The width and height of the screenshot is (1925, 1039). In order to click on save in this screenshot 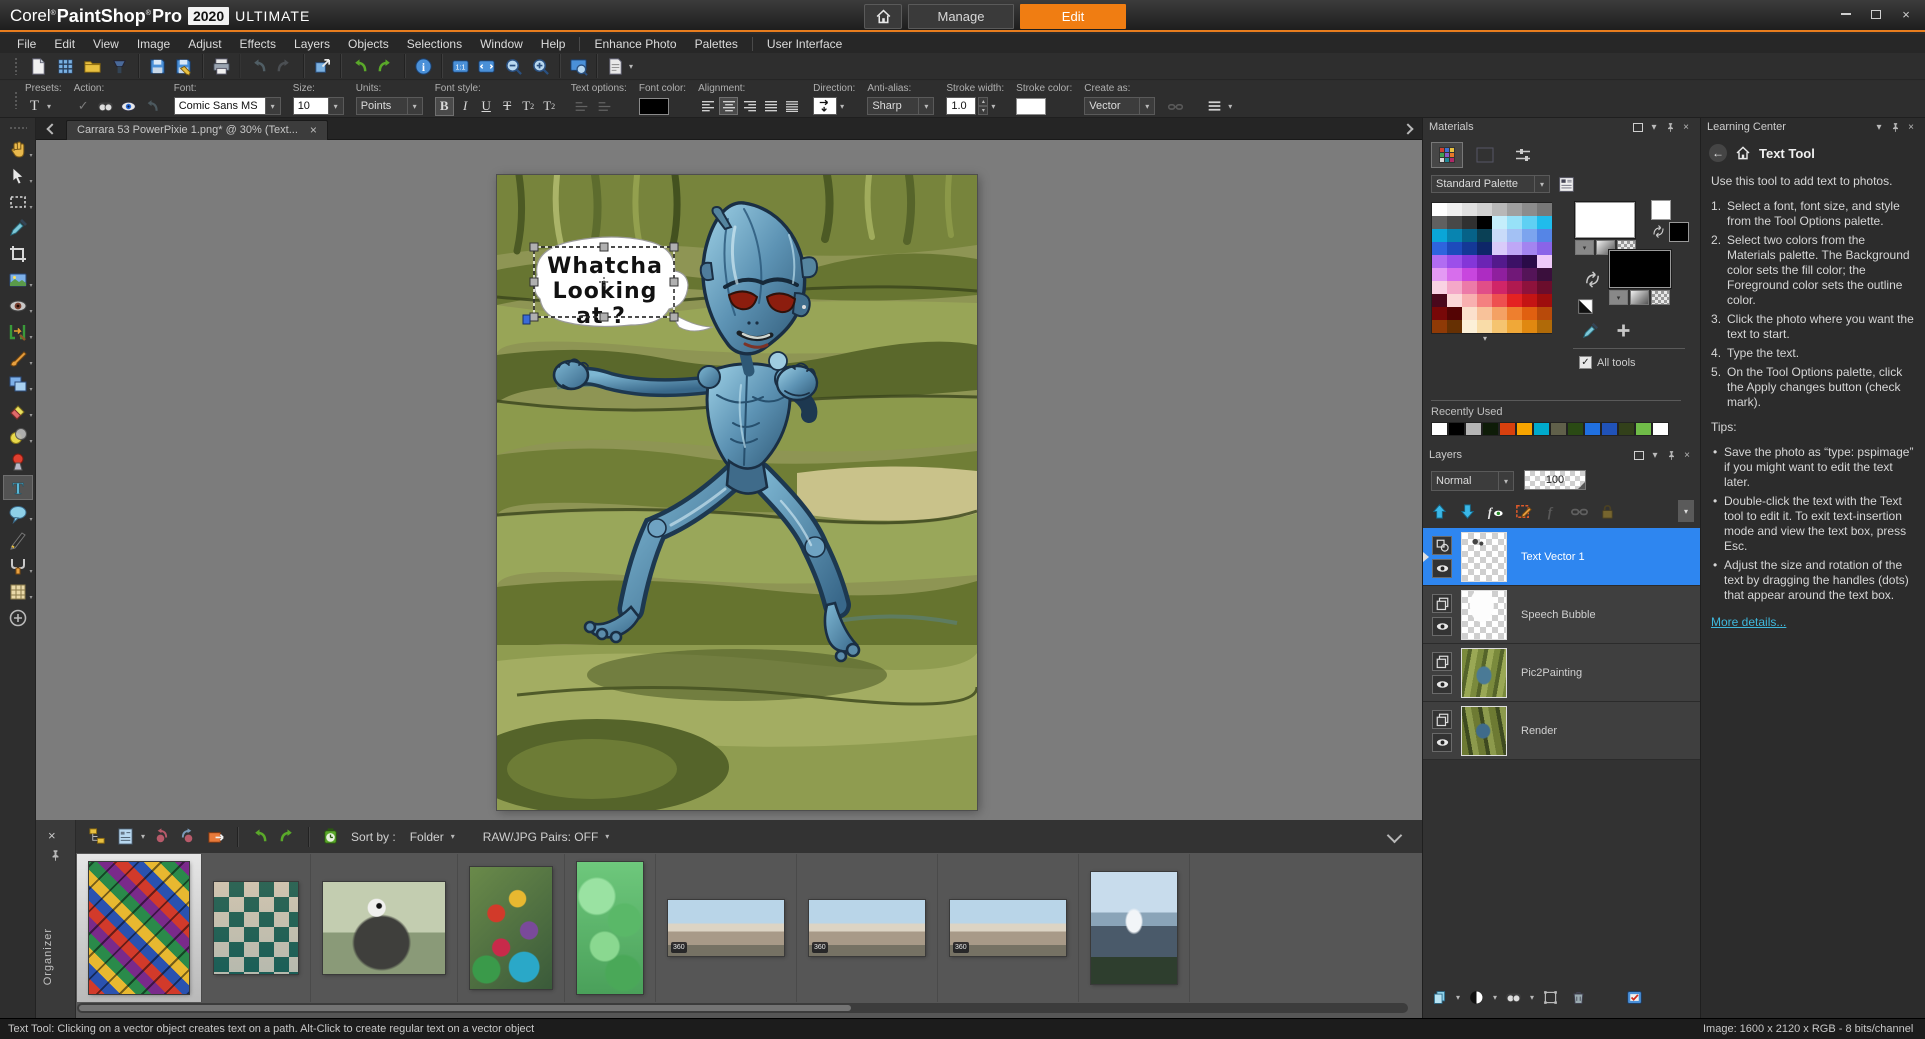, I will do `click(154, 66)`.